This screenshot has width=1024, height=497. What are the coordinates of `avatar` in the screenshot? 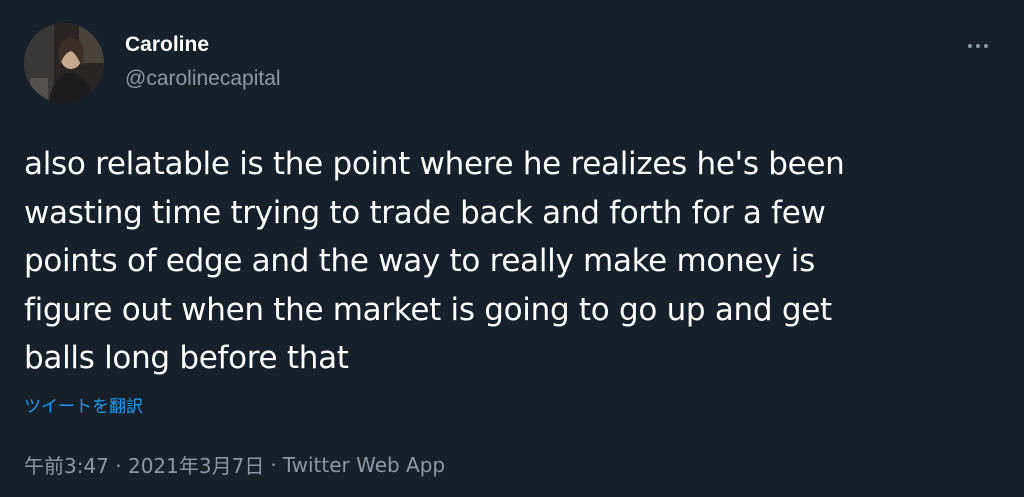 It's located at (64, 63).